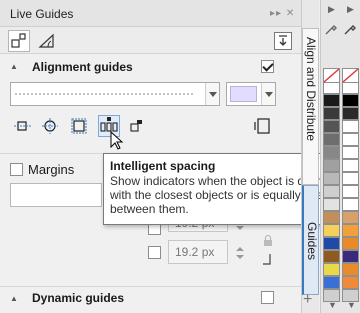 This screenshot has height=313, width=360. Describe the element at coordinates (331, 29) in the screenshot. I see `eyedropper-icon` at that location.